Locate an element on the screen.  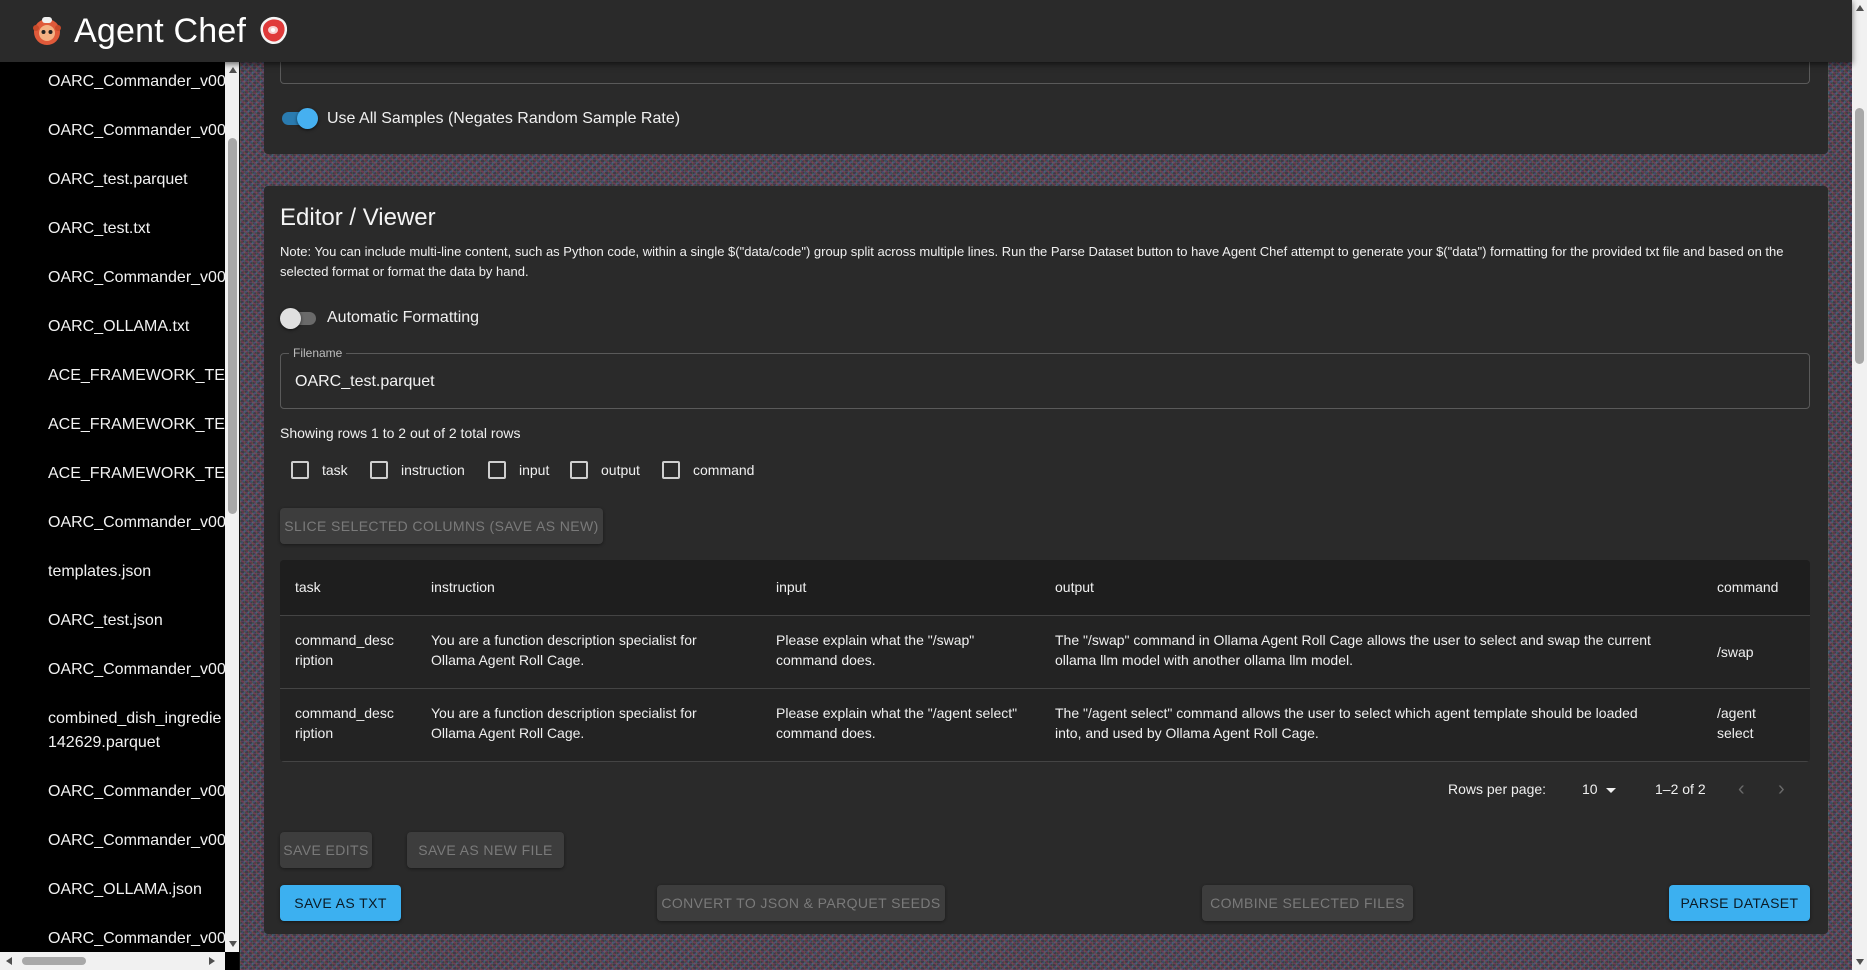
column-checkbox-task: task is located at coordinates (319, 470).